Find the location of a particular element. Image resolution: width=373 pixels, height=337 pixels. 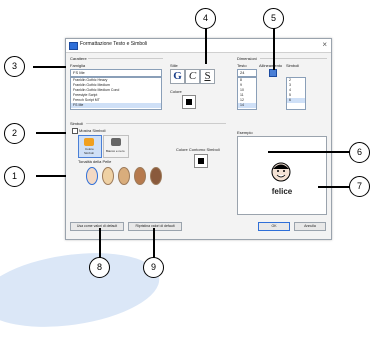

example-label: Esempio is located at coordinates (245, 132).